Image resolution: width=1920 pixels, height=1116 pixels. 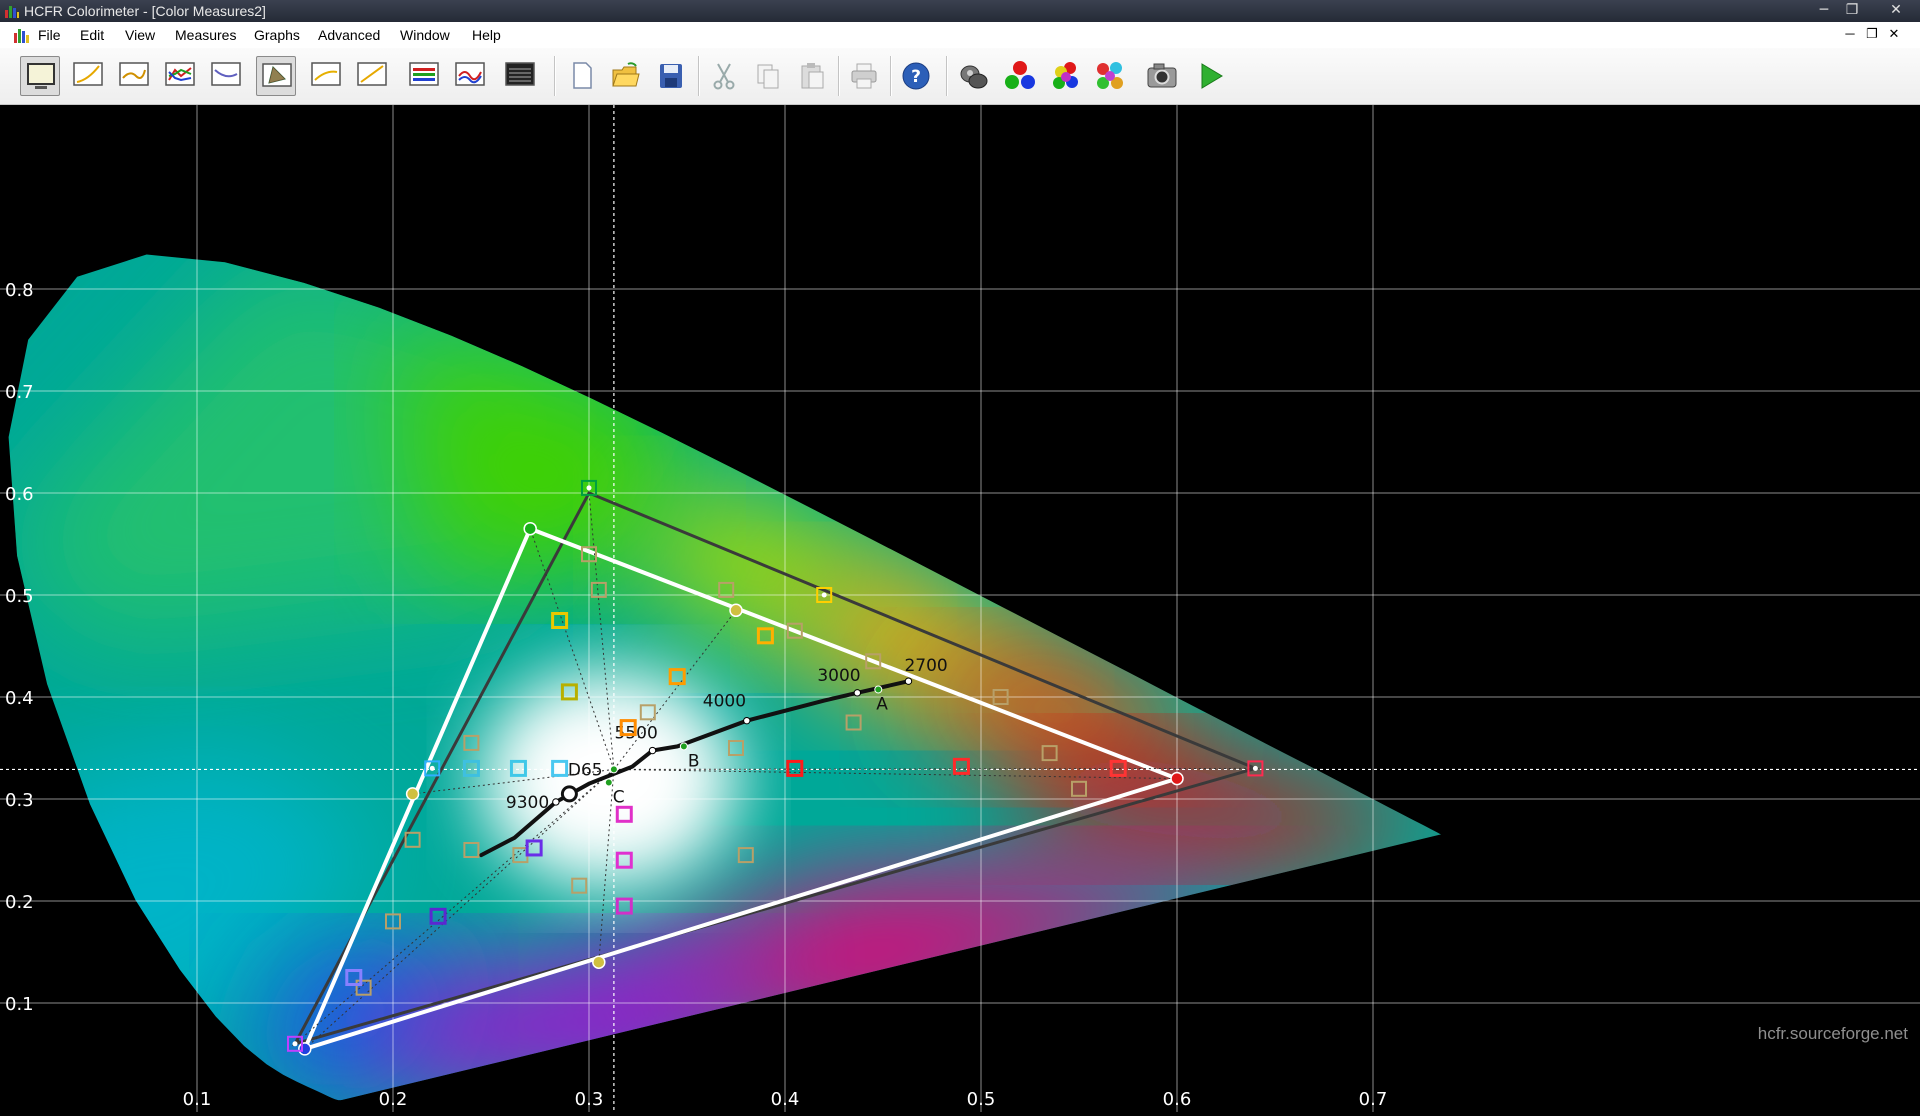 I want to click on x-tick-label: 0.5, so click(x=981, y=1099).